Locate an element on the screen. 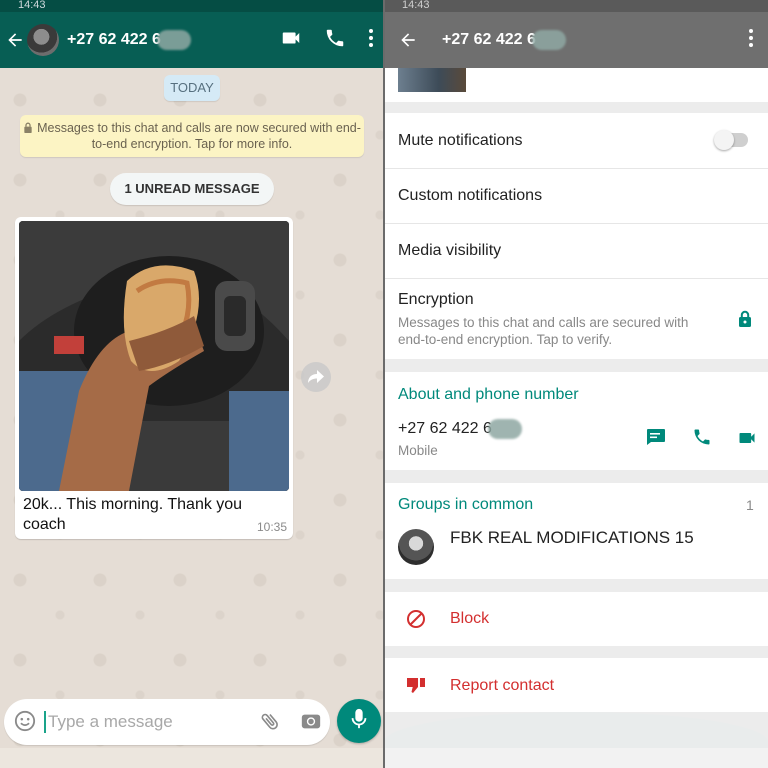  mic-button is located at coordinates (359, 721).